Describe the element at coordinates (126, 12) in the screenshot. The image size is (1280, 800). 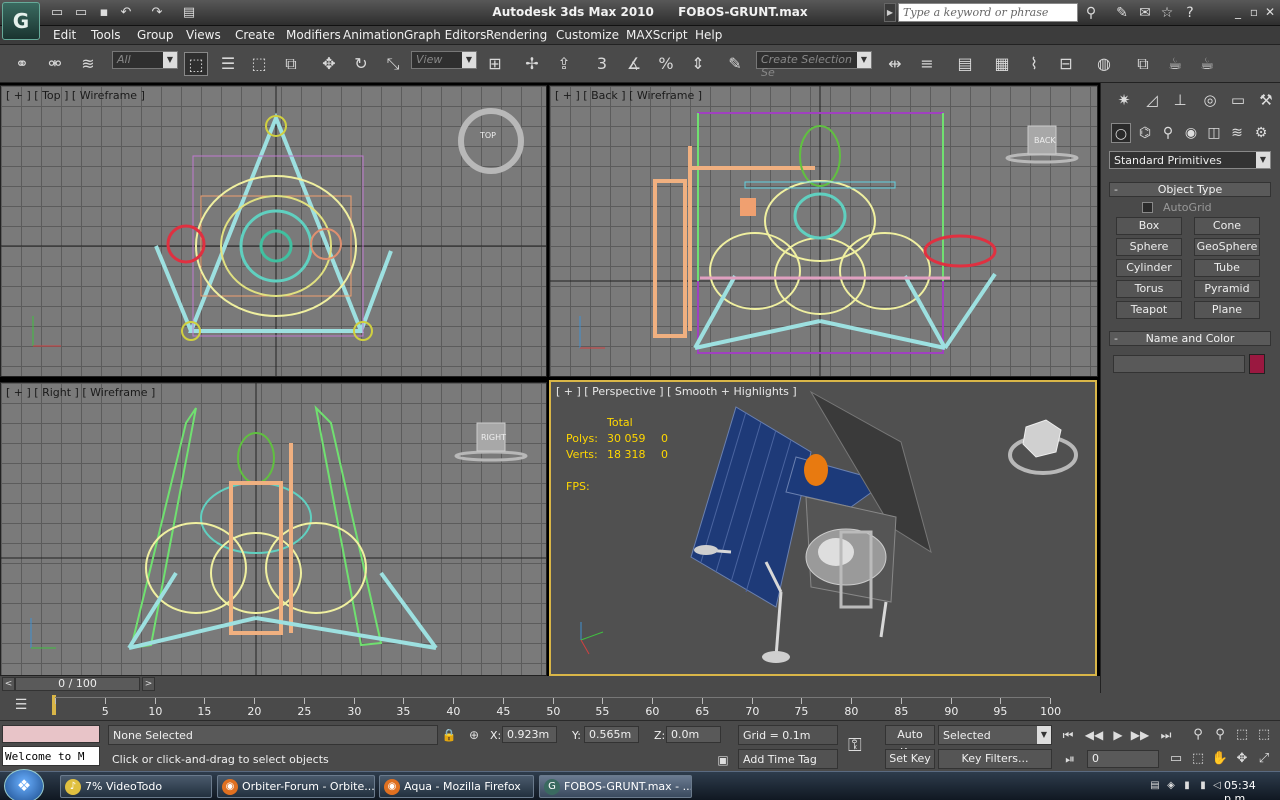
I see `undo-icon: ↶` at that location.